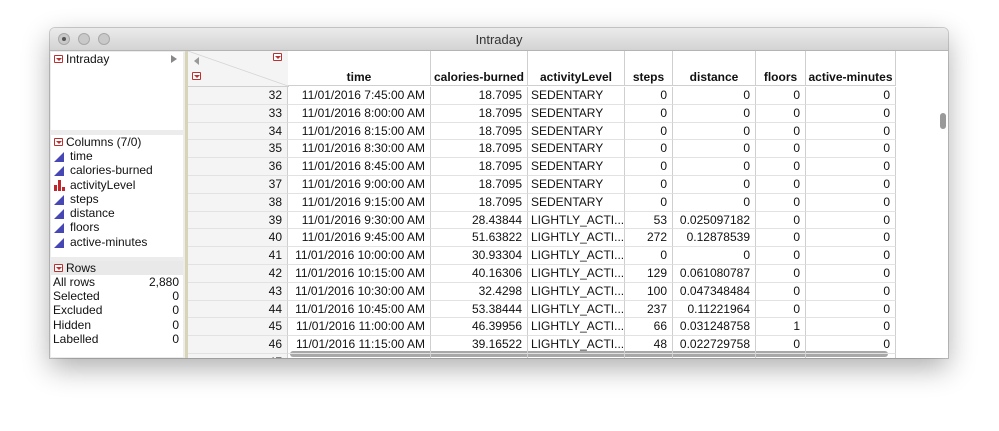 The width and height of the screenshot is (999, 431). Describe the element at coordinates (479, 345) in the screenshot. I see `cell-calories-burned: 39.16522` at that location.